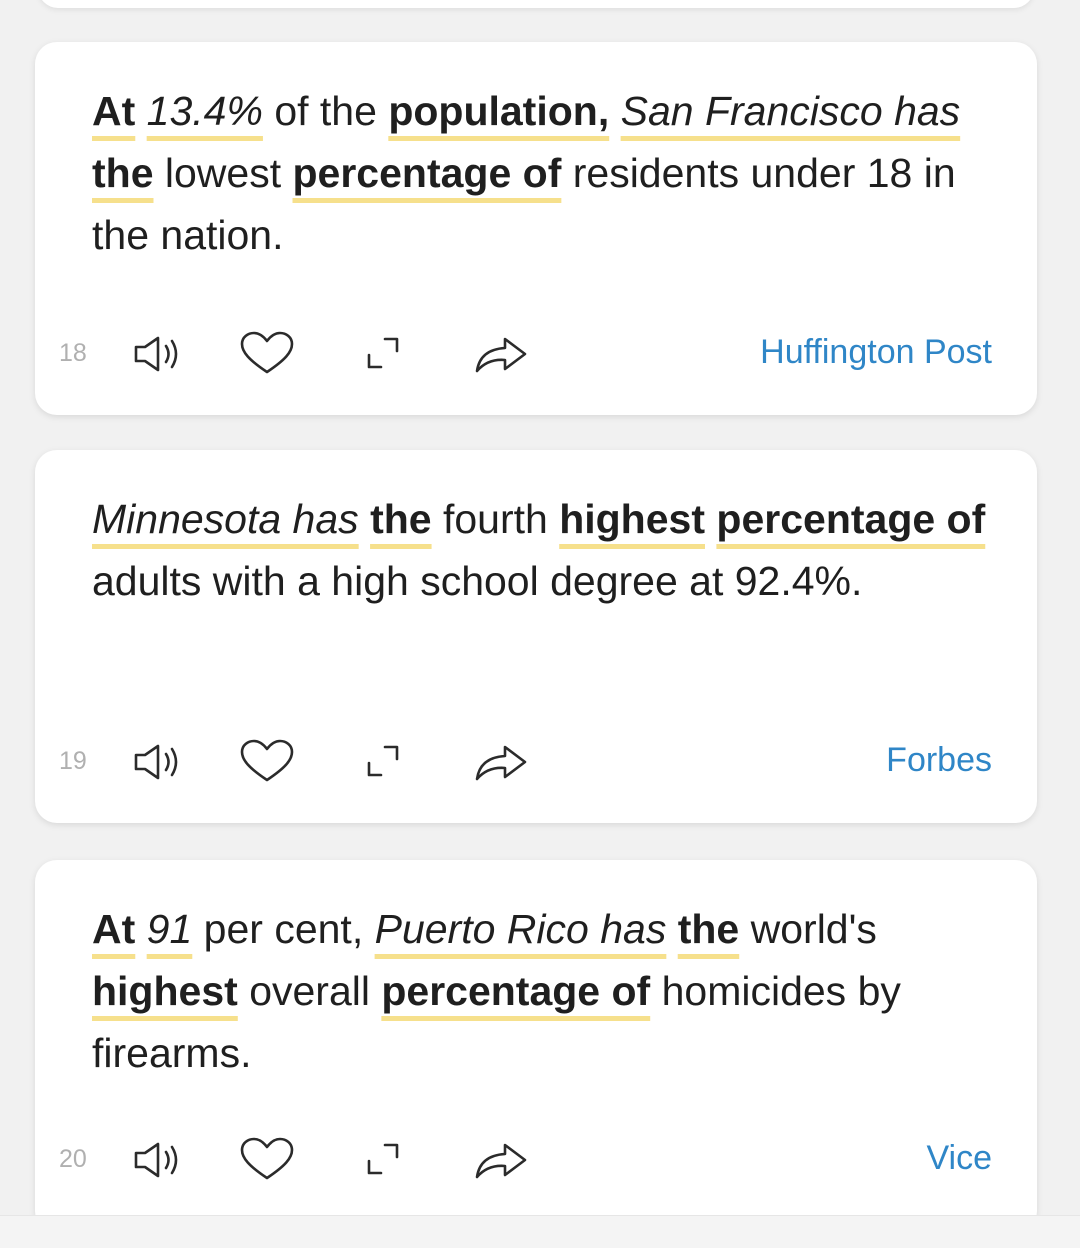 This screenshot has height=1248, width=1080. Describe the element at coordinates (939, 760) in the screenshot. I see `source-link: Forbes` at that location.